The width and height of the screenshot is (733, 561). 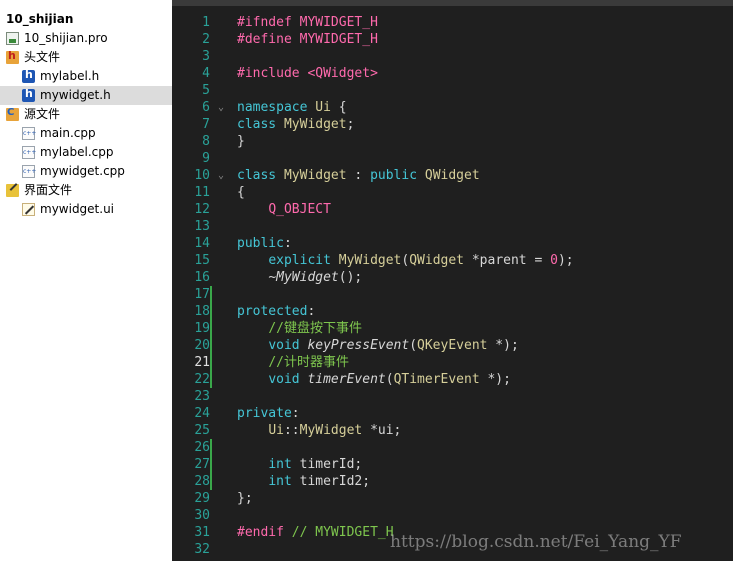 What do you see at coordinates (202, 481) in the screenshot?
I see `line-number: 28` at bounding box center [202, 481].